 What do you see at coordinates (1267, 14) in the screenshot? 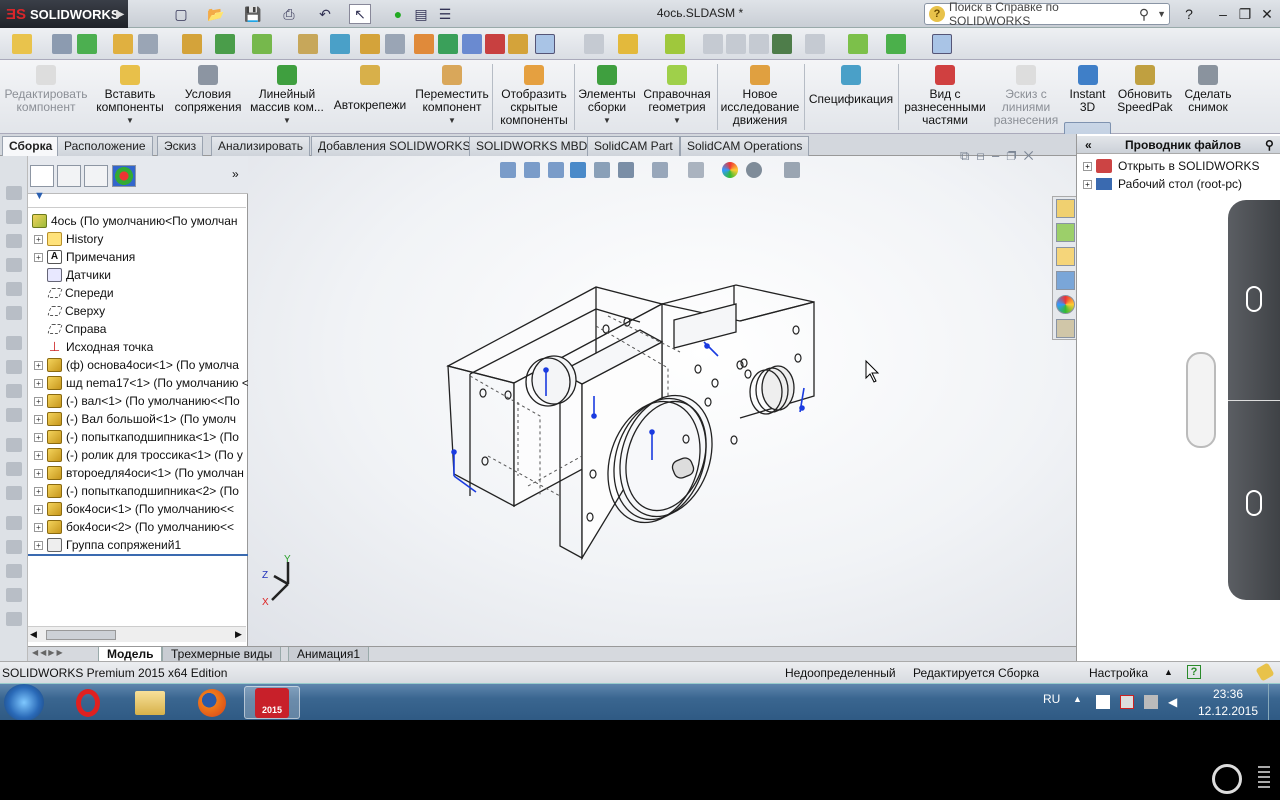
I see `close-button: ✕` at bounding box center [1267, 14].